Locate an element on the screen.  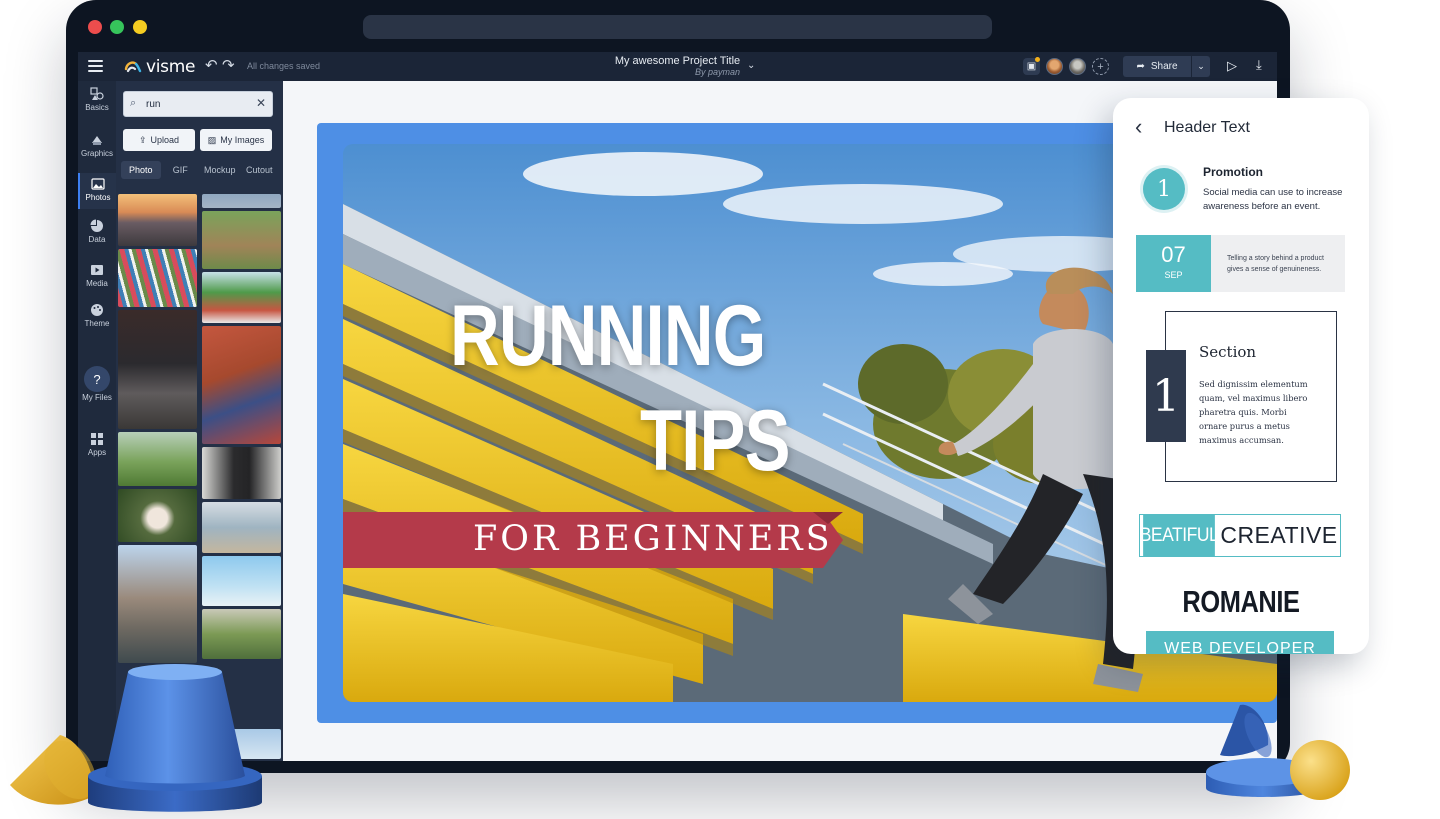
creative-text: CREATIVE is located at coordinates (1279, 535).